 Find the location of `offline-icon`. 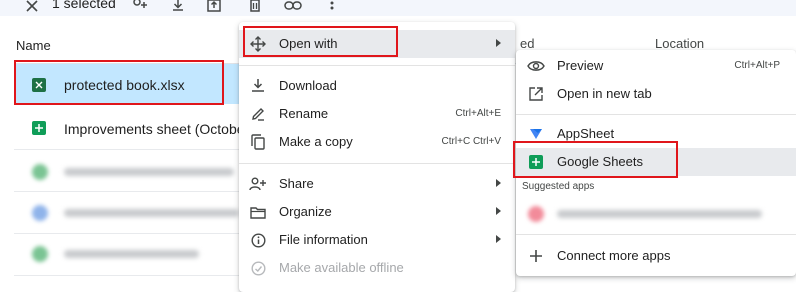

offline-icon is located at coordinates (258, 268).